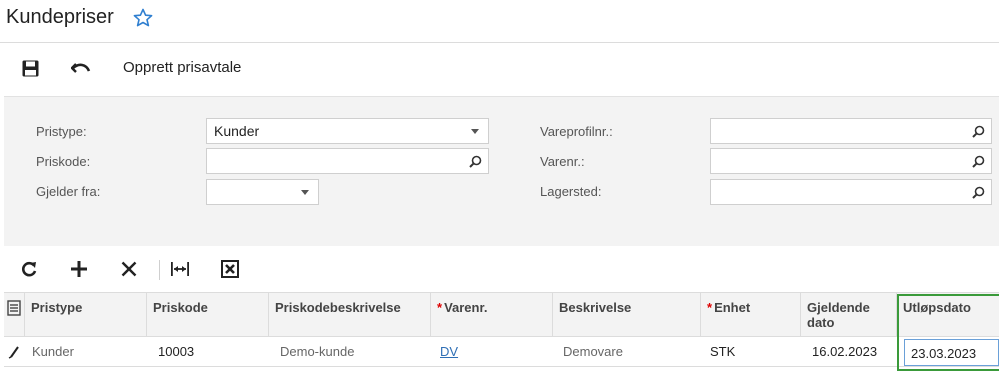  I want to click on column-header-priskode: Priskode, so click(208, 315).